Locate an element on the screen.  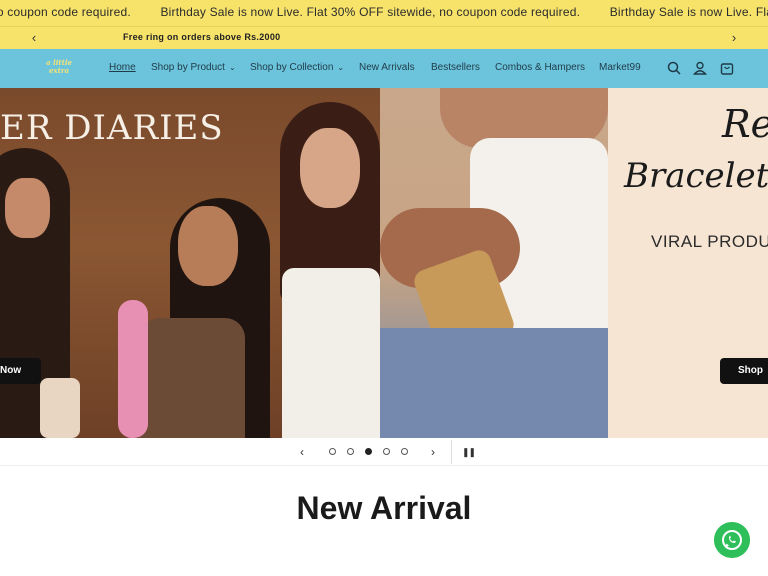
nav-combos-hampers: Combos & Hampers is located at coordinates (540, 67).